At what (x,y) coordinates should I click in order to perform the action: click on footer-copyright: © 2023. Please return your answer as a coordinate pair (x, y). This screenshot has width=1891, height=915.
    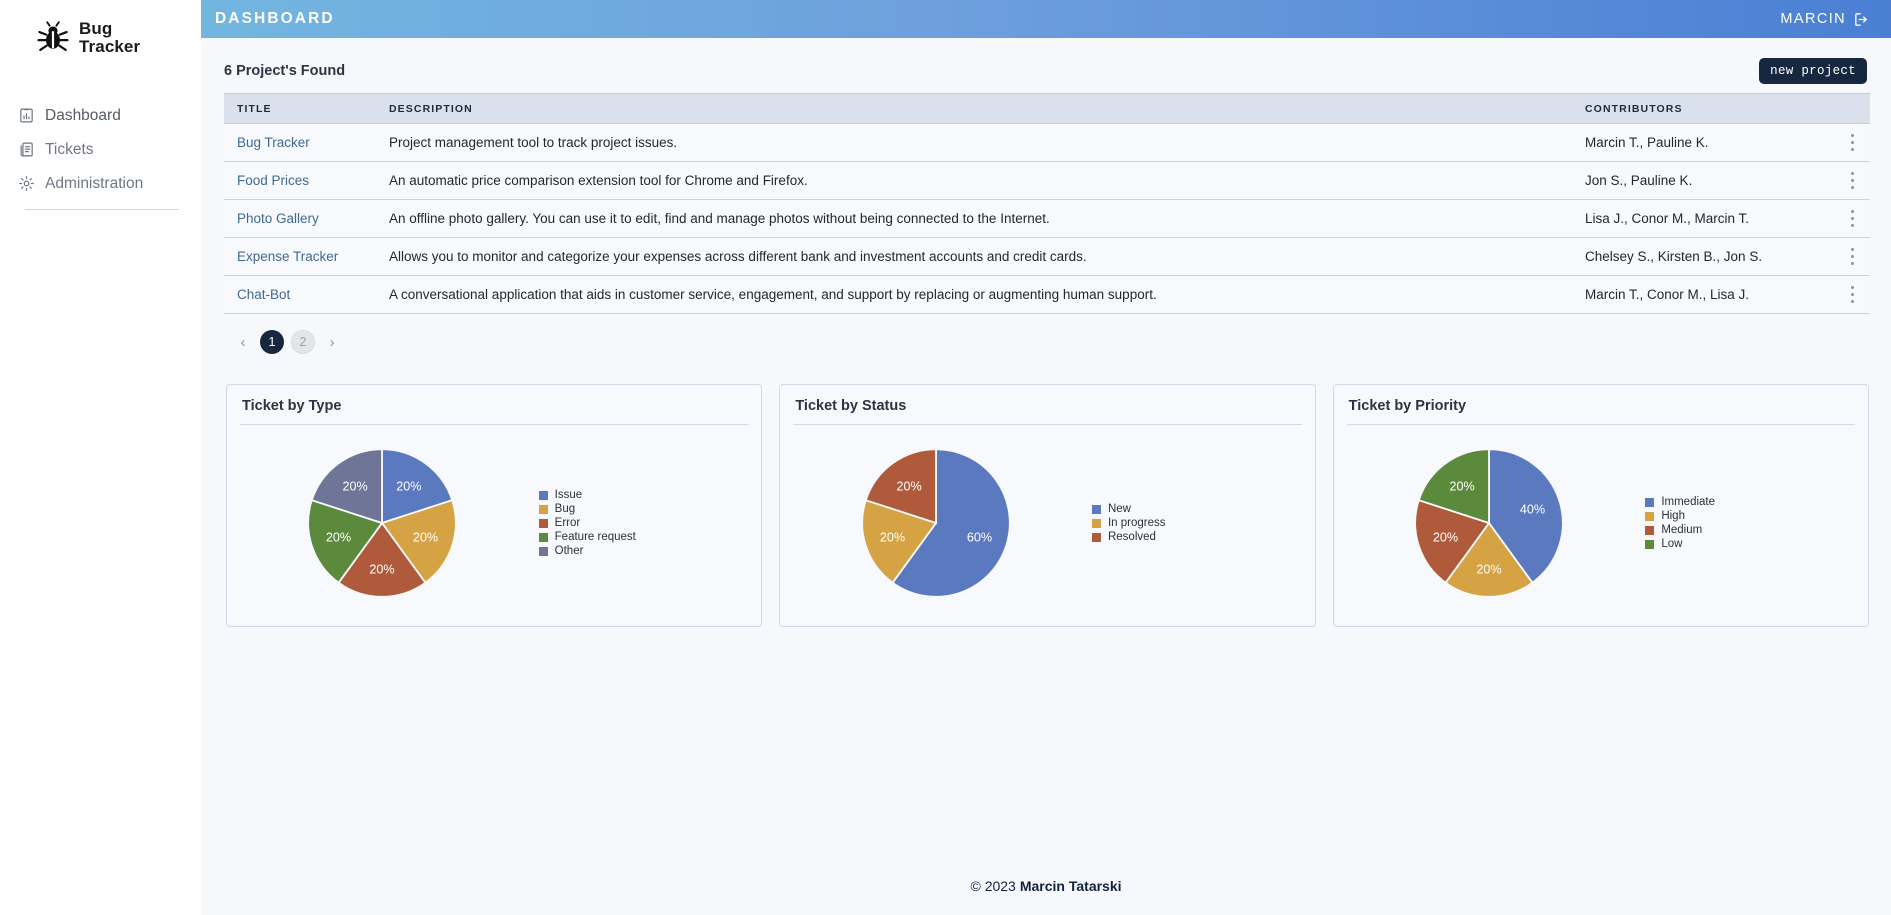
    Looking at the image, I should click on (993, 886).